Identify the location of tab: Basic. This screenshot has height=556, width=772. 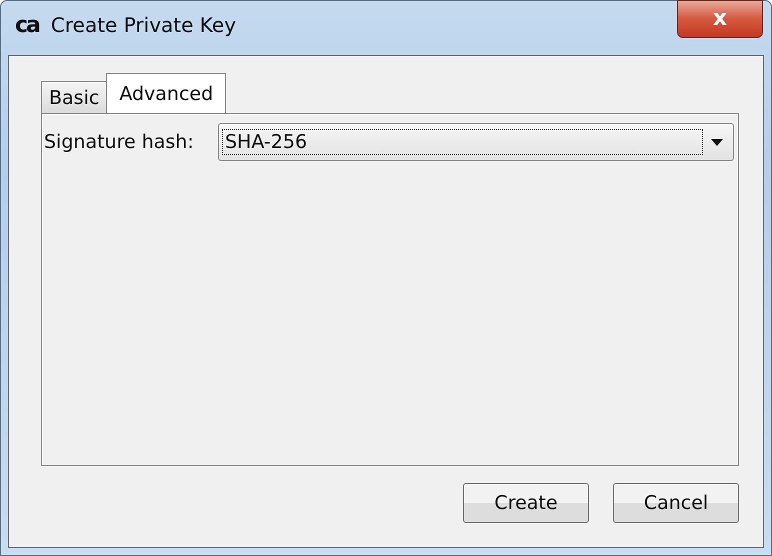
(74, 97).